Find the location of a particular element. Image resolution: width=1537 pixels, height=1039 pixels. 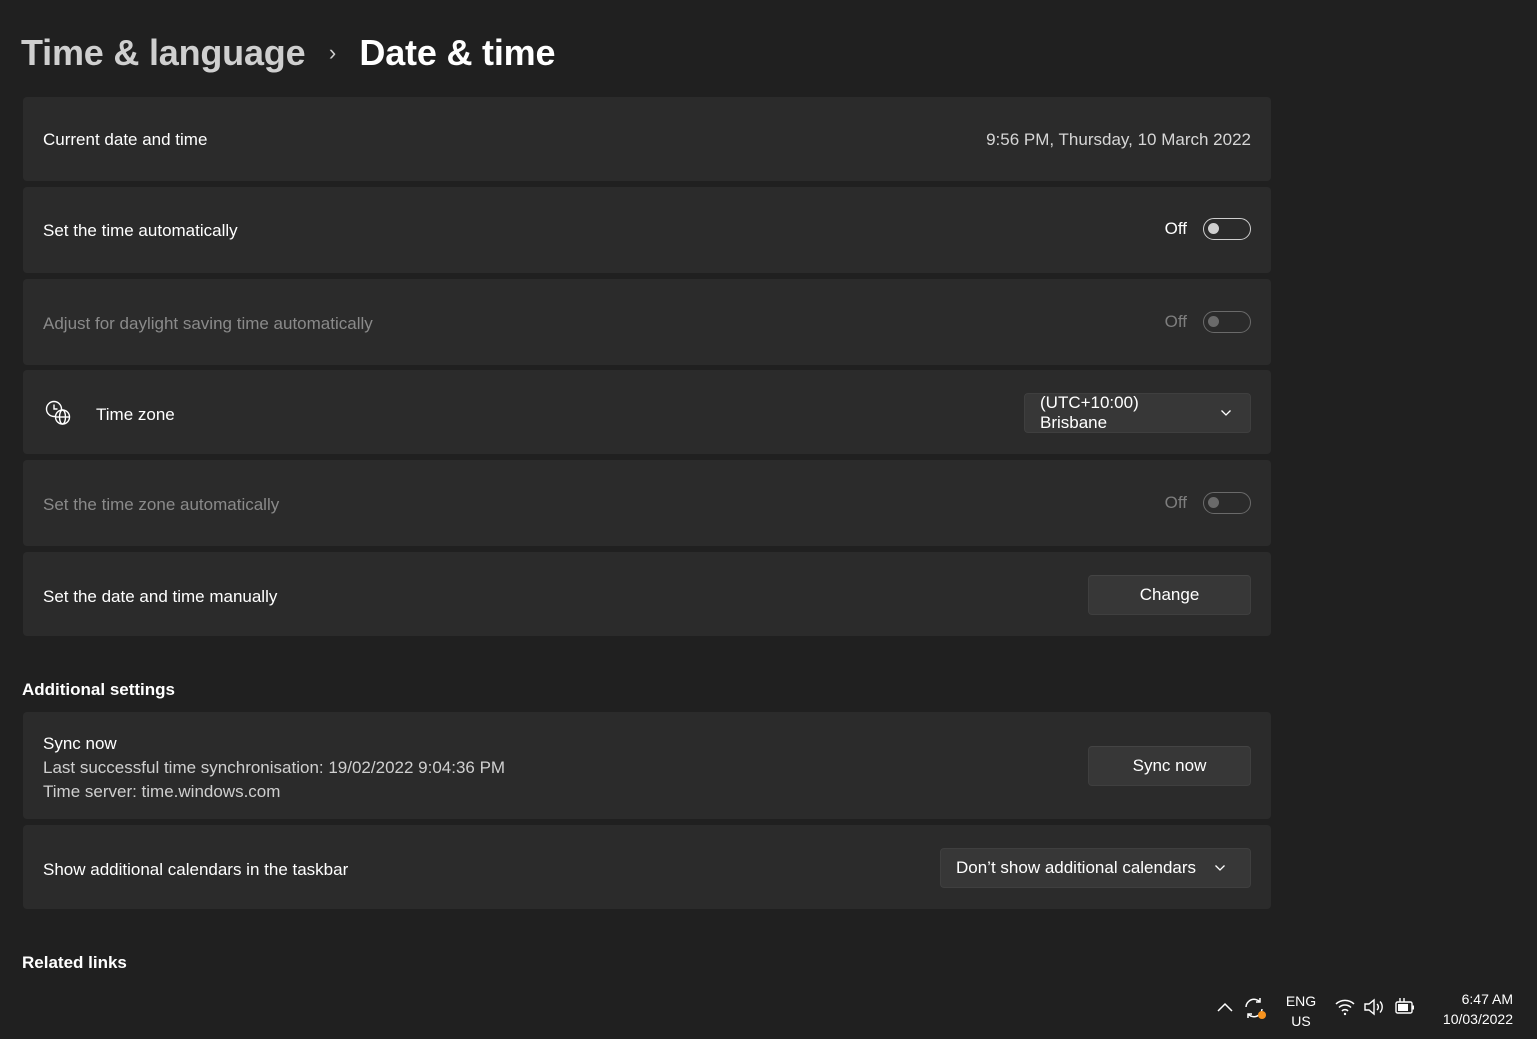

set-time-auto-toggle-group: Off is located at coordinates (1208, 229).